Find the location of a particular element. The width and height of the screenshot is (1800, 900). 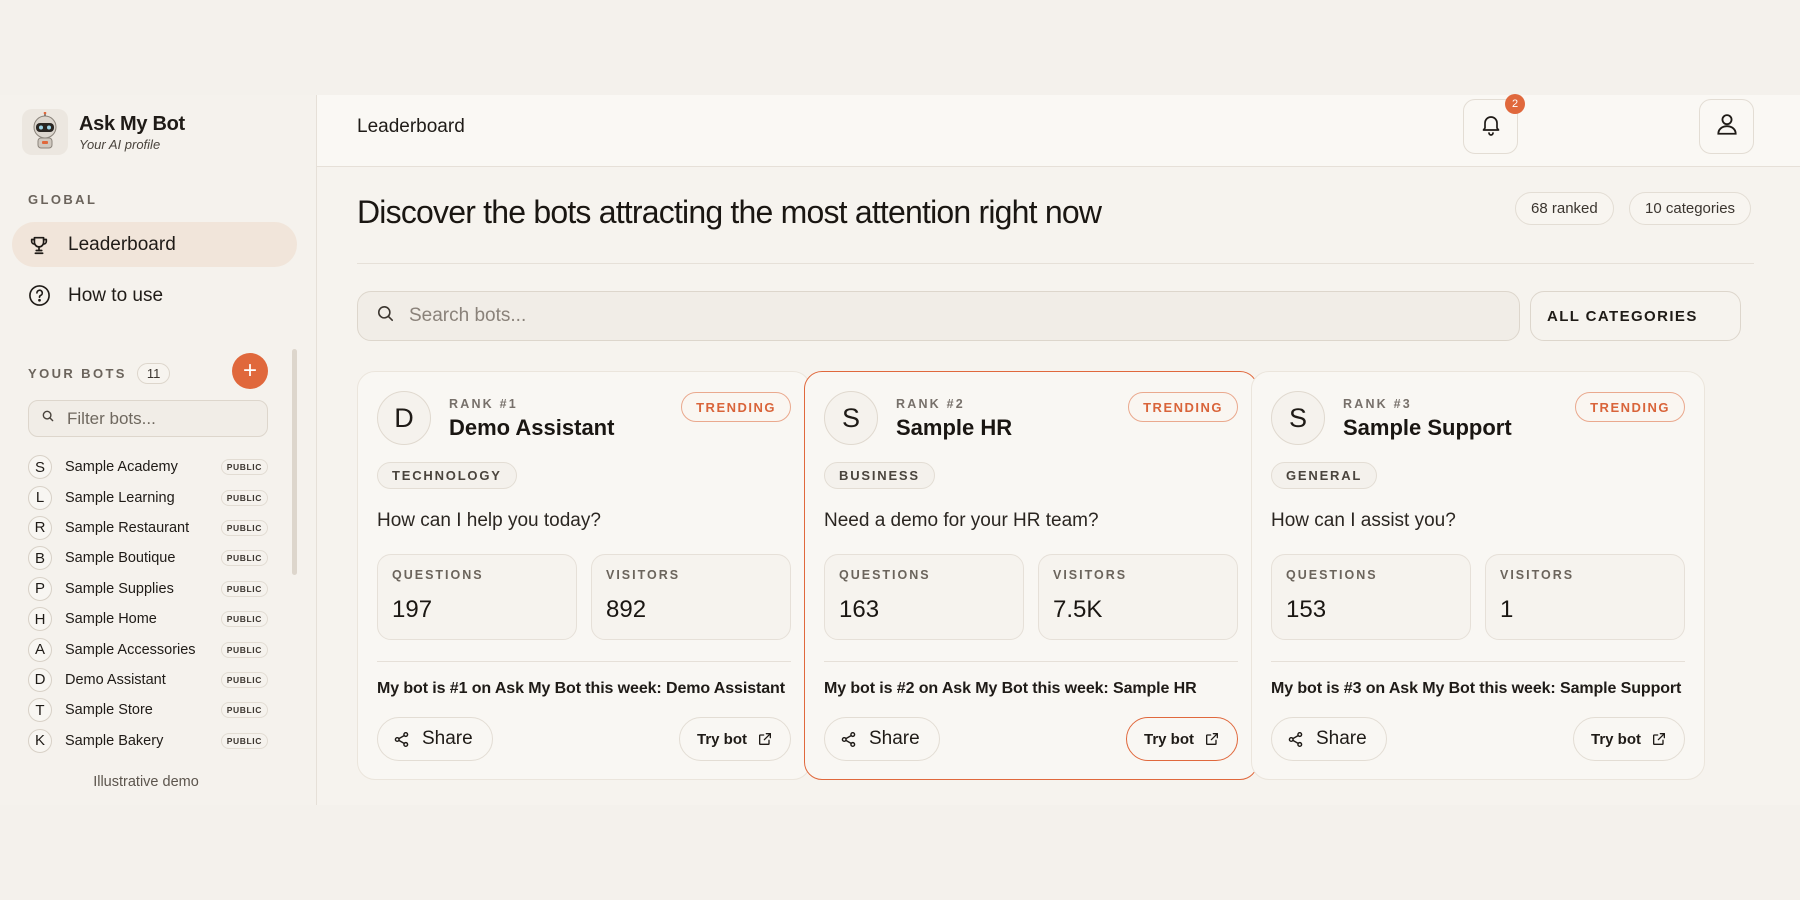

questions-value: 163 is located at coordinates (859, 609).